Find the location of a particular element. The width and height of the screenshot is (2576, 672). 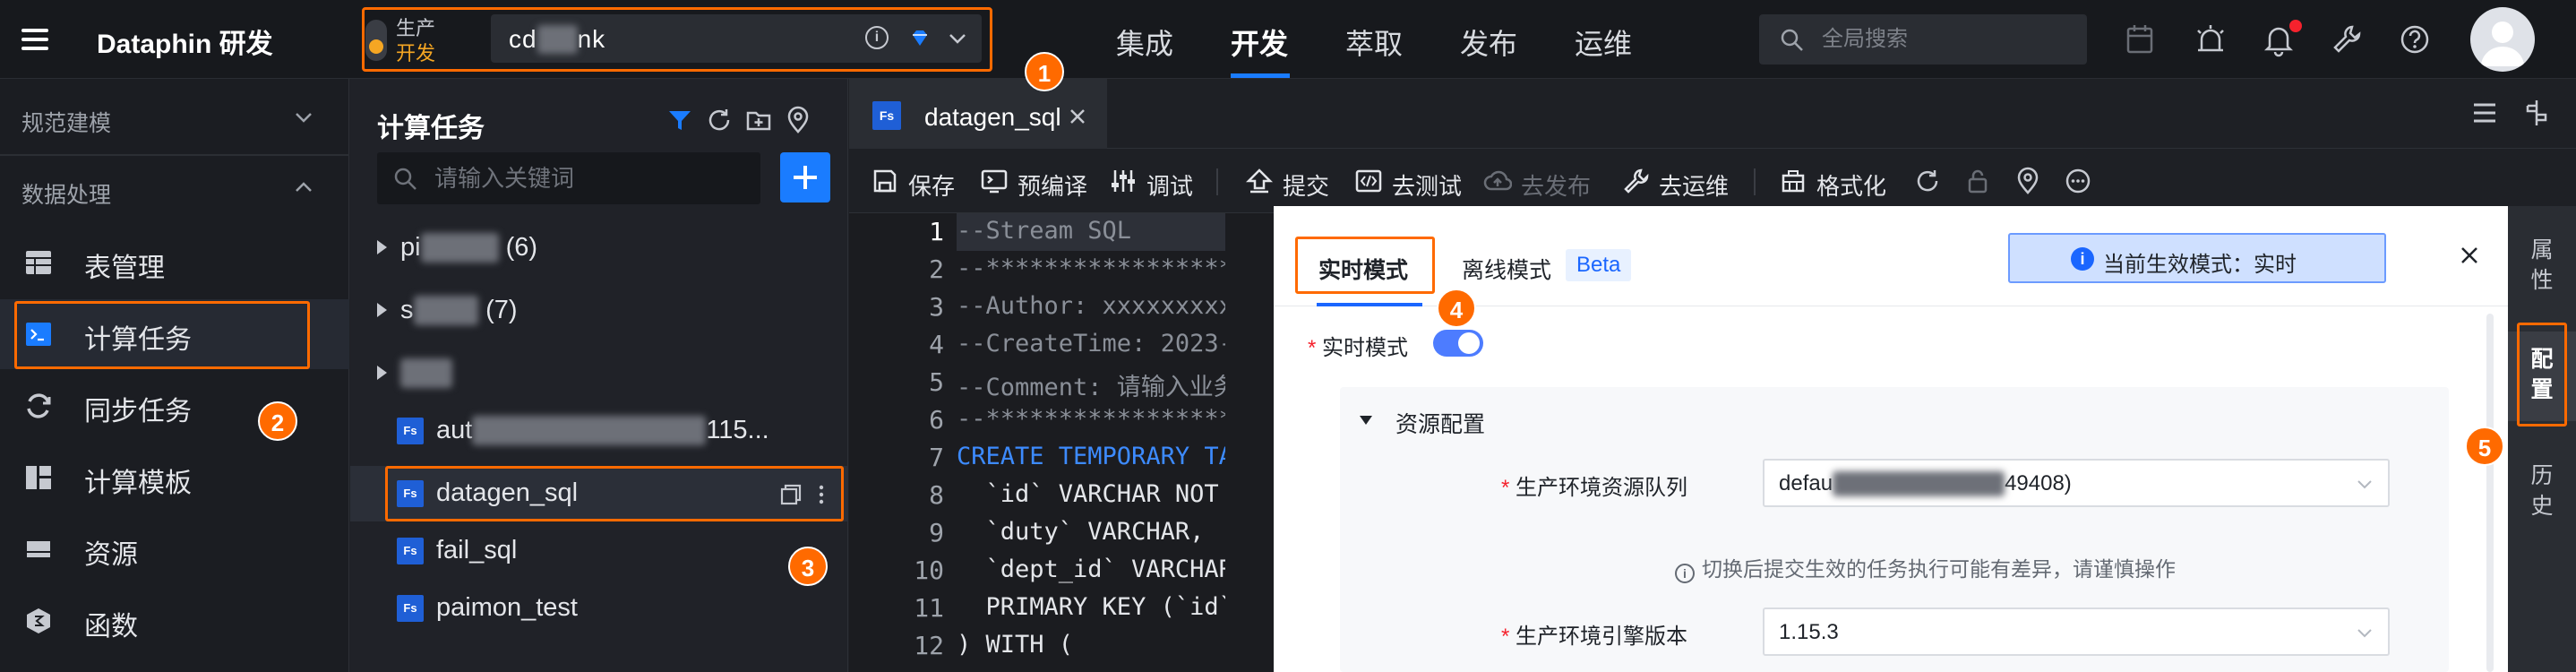

table-icon is located at coordinates (38, 262).